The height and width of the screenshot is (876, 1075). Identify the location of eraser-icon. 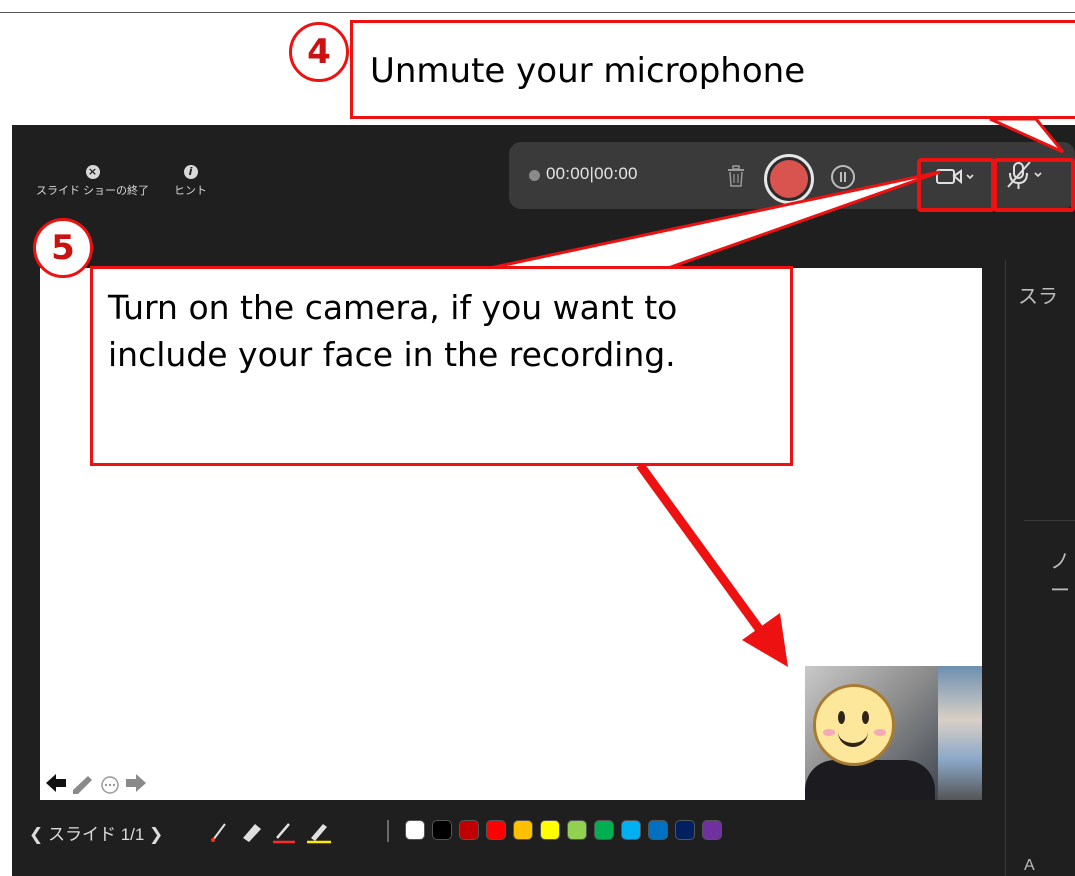
(252, 833).